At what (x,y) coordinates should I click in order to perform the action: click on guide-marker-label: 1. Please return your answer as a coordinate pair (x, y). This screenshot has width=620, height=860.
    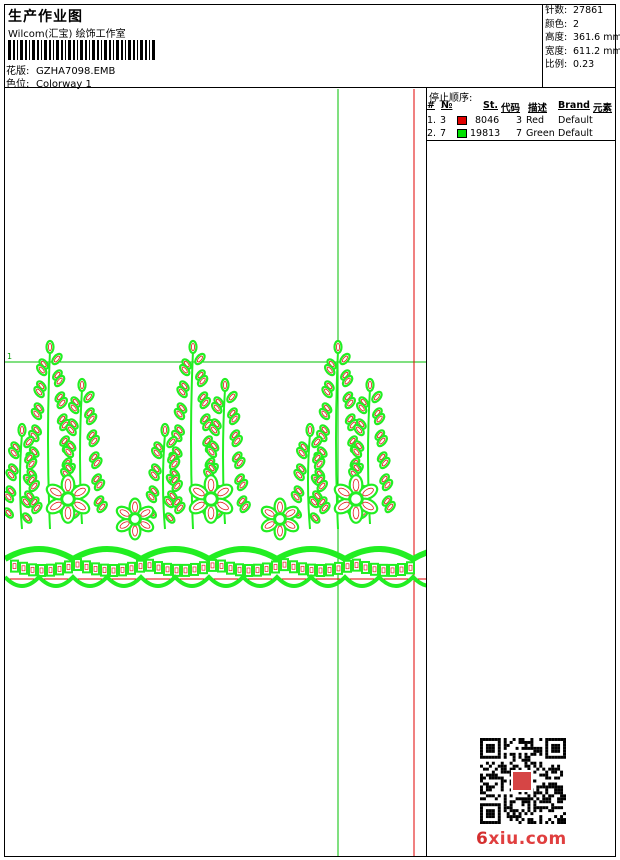
    Looking at the image, I should click on (9, 356).